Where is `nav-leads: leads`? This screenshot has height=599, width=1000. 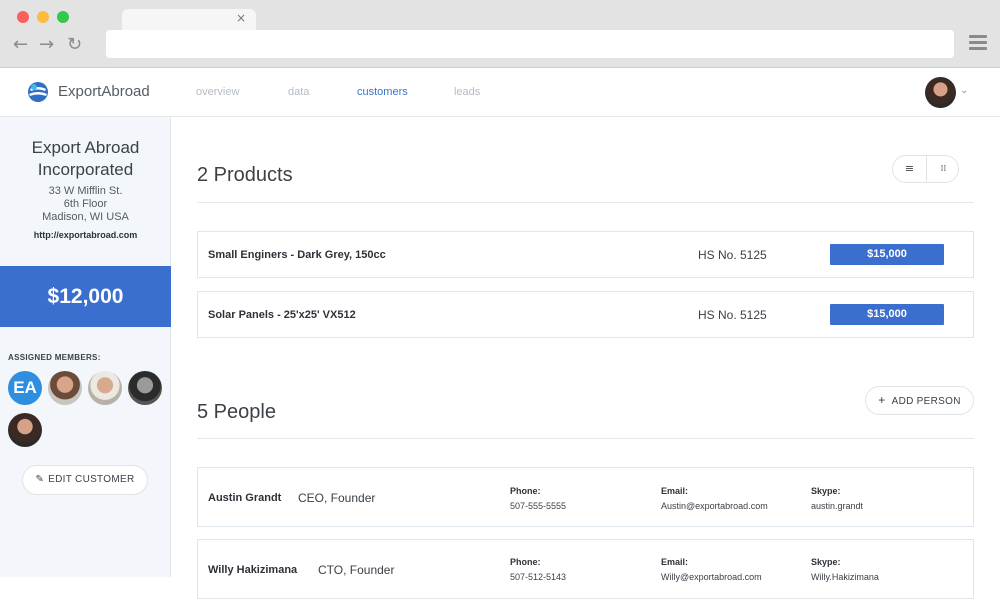 nav-leads: leads is located at coordinates (467, 92).